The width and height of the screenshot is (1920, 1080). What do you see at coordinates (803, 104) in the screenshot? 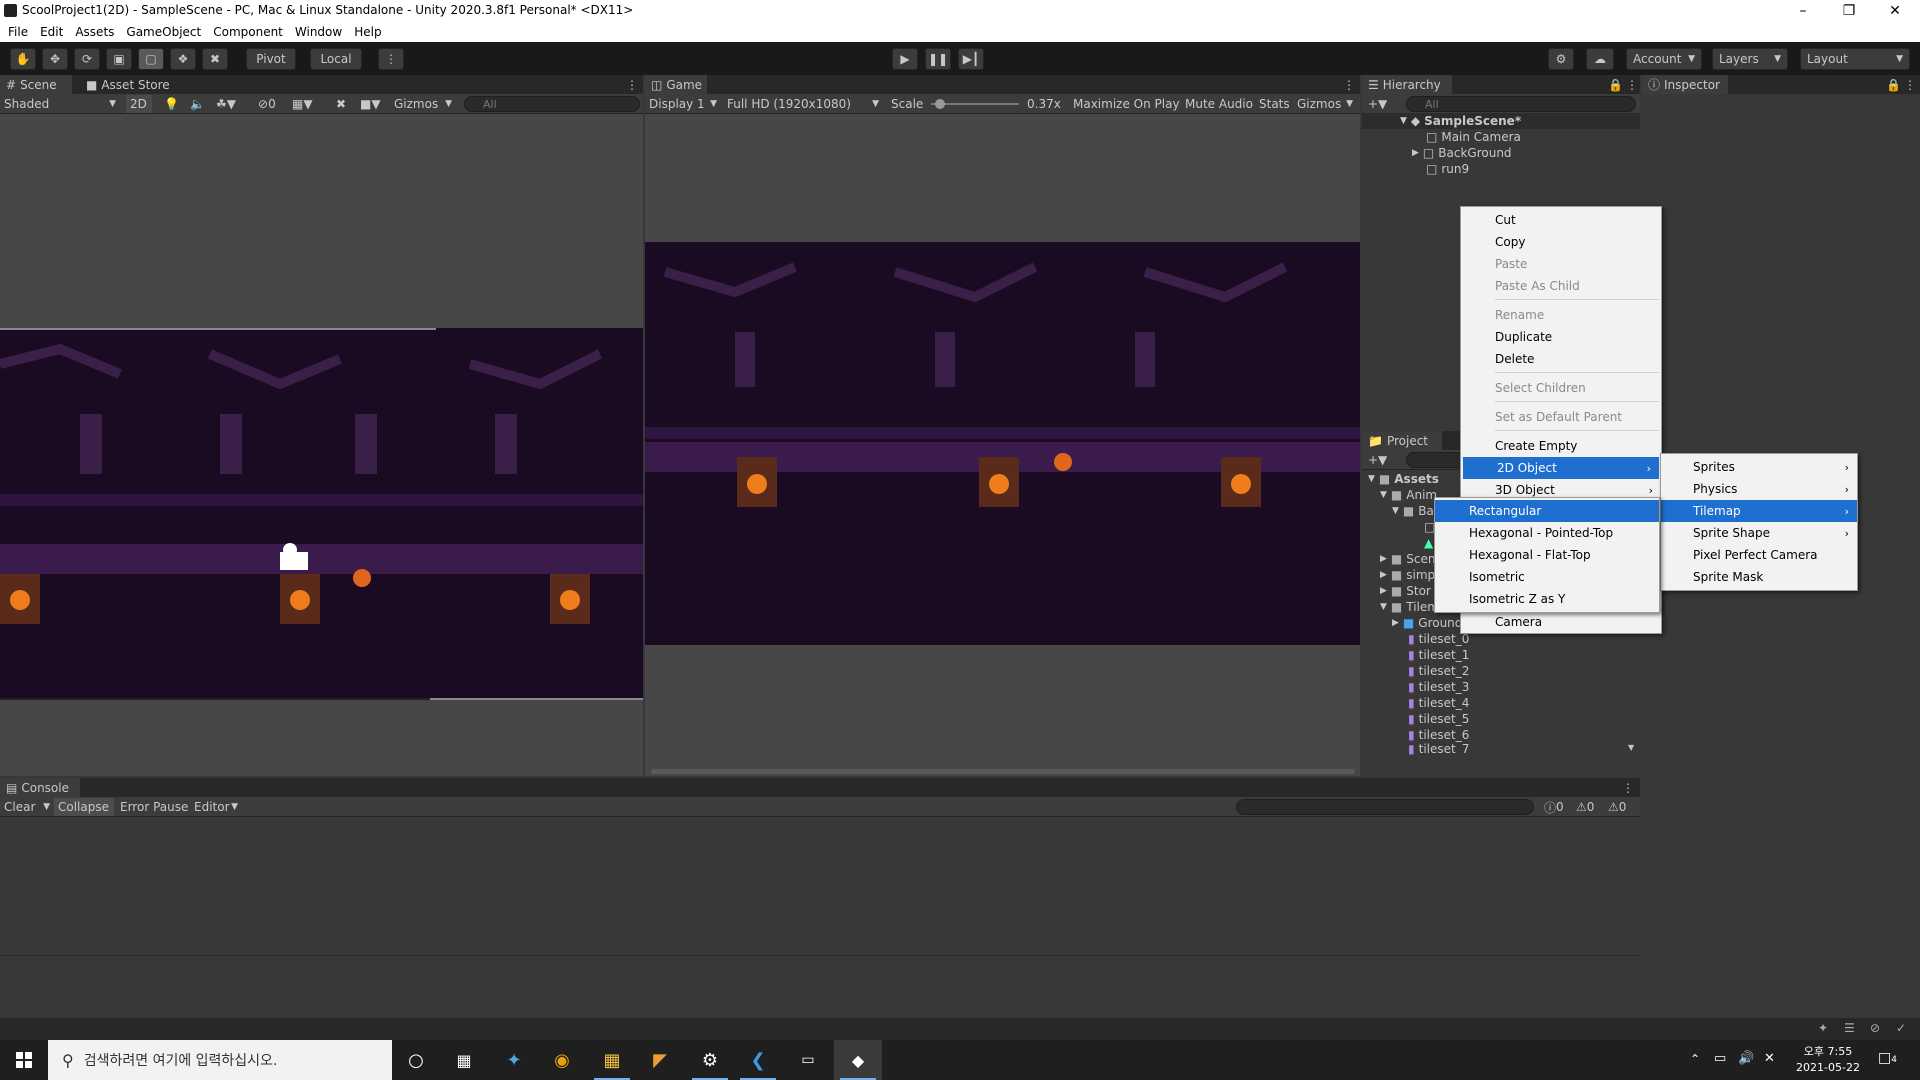
I see `resolution-dropdown: Full HD (1920x1080) ▼` at bounding box center [803, 104].